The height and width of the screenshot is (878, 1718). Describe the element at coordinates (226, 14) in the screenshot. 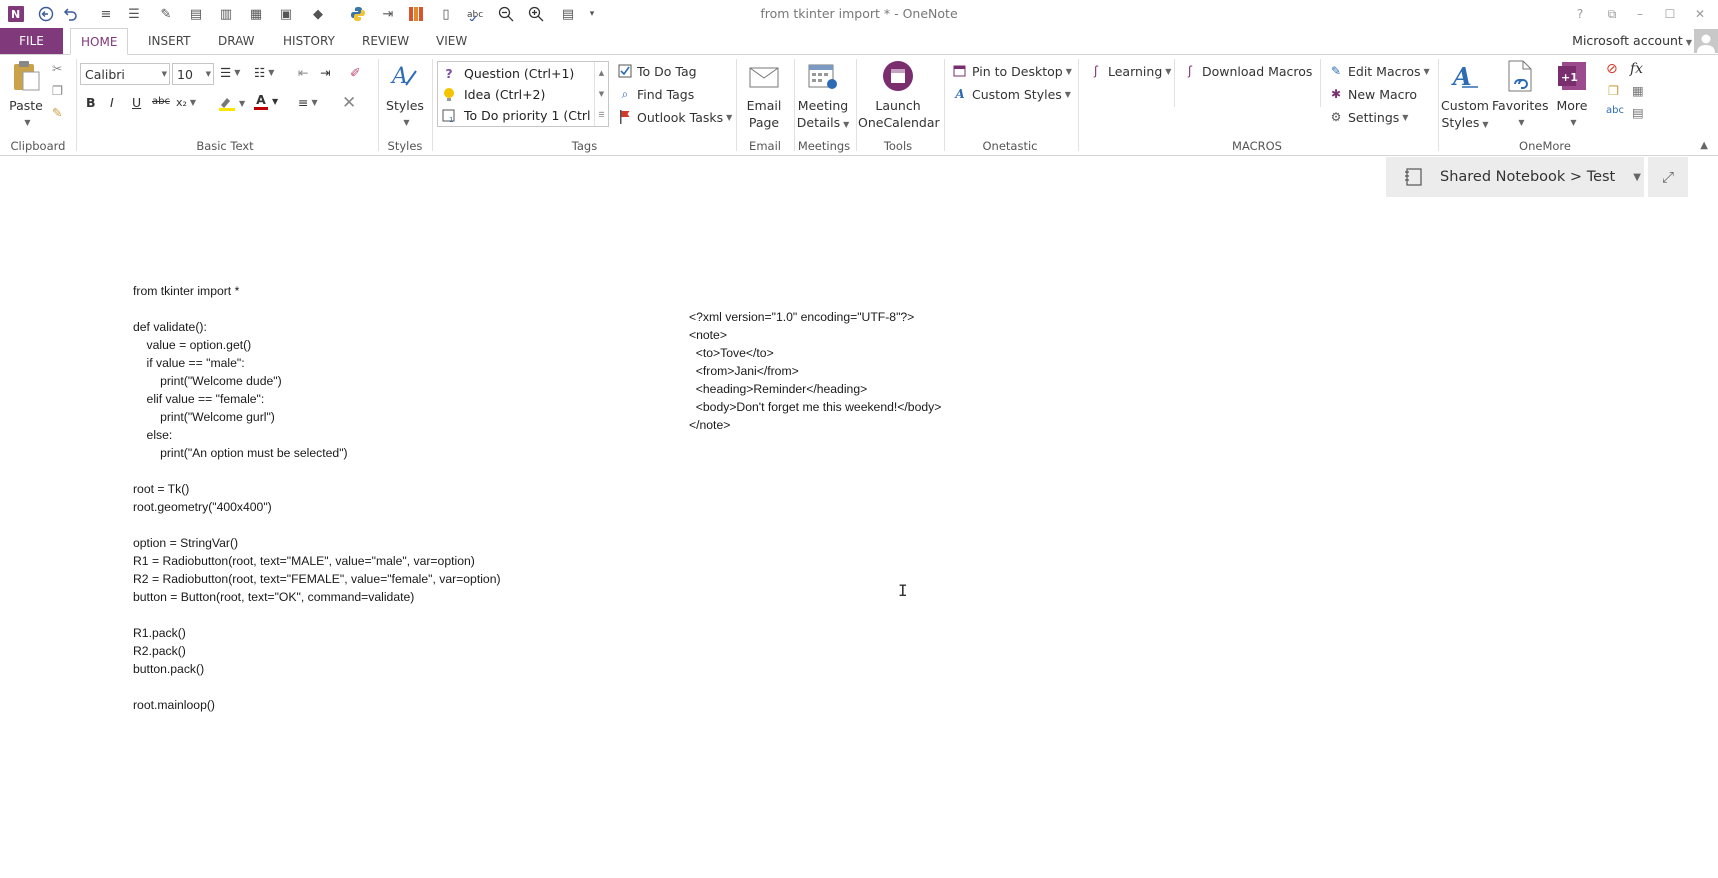

I see `notebook-open-icon: ▥` at that location.